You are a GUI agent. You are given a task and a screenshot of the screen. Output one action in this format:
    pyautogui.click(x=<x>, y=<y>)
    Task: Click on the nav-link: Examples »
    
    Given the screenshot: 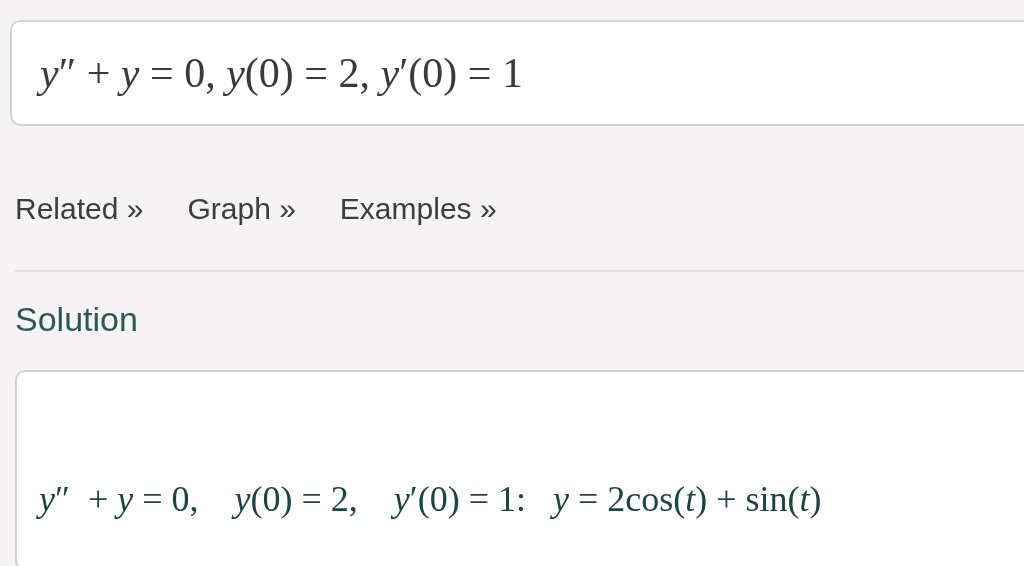 What is the action you would take?
    pyautogui.click(x=418, y=209)
    